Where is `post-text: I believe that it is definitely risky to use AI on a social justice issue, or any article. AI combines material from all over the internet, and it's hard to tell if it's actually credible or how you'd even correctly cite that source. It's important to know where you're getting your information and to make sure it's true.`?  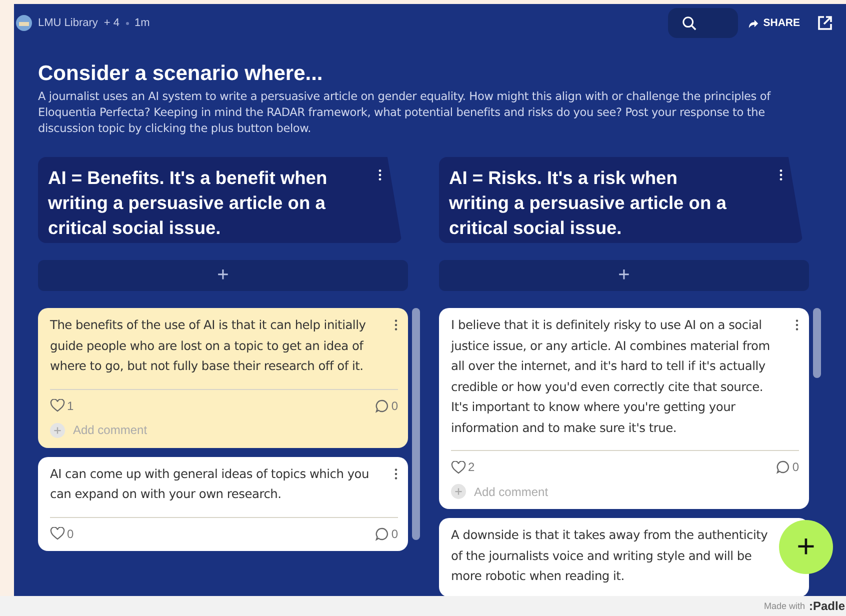
post-text: I believe that it is definitely risky to use AI on a social justice issue, or any article. AI combines material from all over the internet, and it's hard to tell if it's actually credible or how you'd even correctly cite that source. It's important to know where you're getting your information and to make sure it's true. is located at coordinates (611, 376).